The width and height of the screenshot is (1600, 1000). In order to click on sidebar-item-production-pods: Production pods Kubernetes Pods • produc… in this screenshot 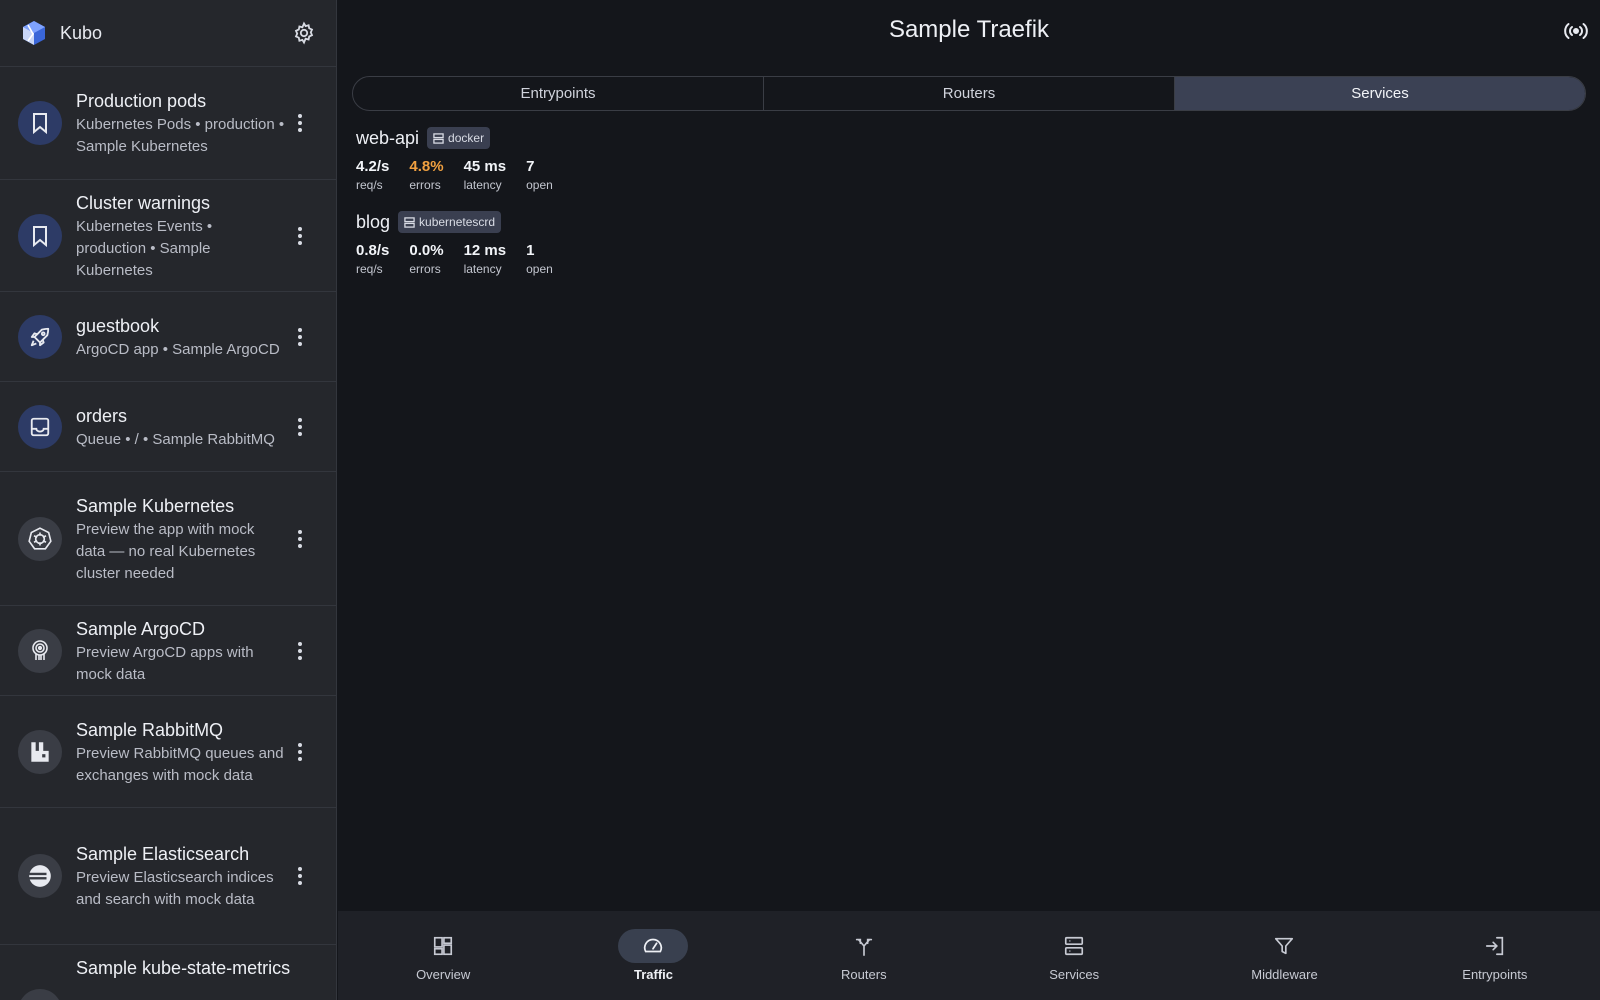, I will do `click(168, 123)`.